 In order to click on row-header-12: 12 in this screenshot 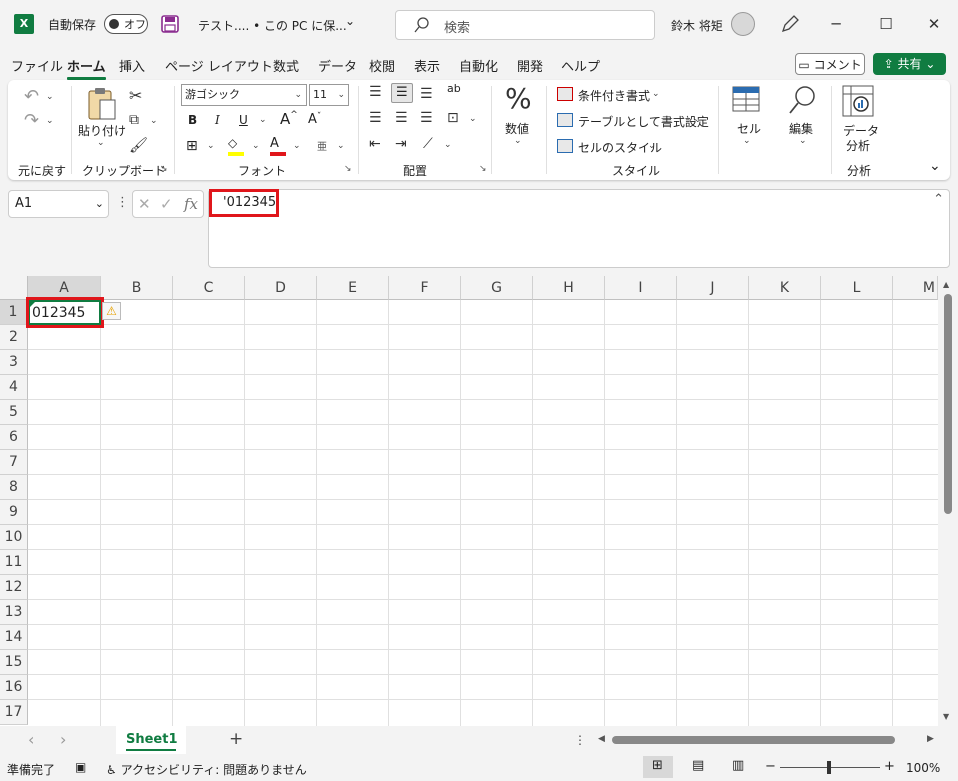, I will do `click(14, 587)`.